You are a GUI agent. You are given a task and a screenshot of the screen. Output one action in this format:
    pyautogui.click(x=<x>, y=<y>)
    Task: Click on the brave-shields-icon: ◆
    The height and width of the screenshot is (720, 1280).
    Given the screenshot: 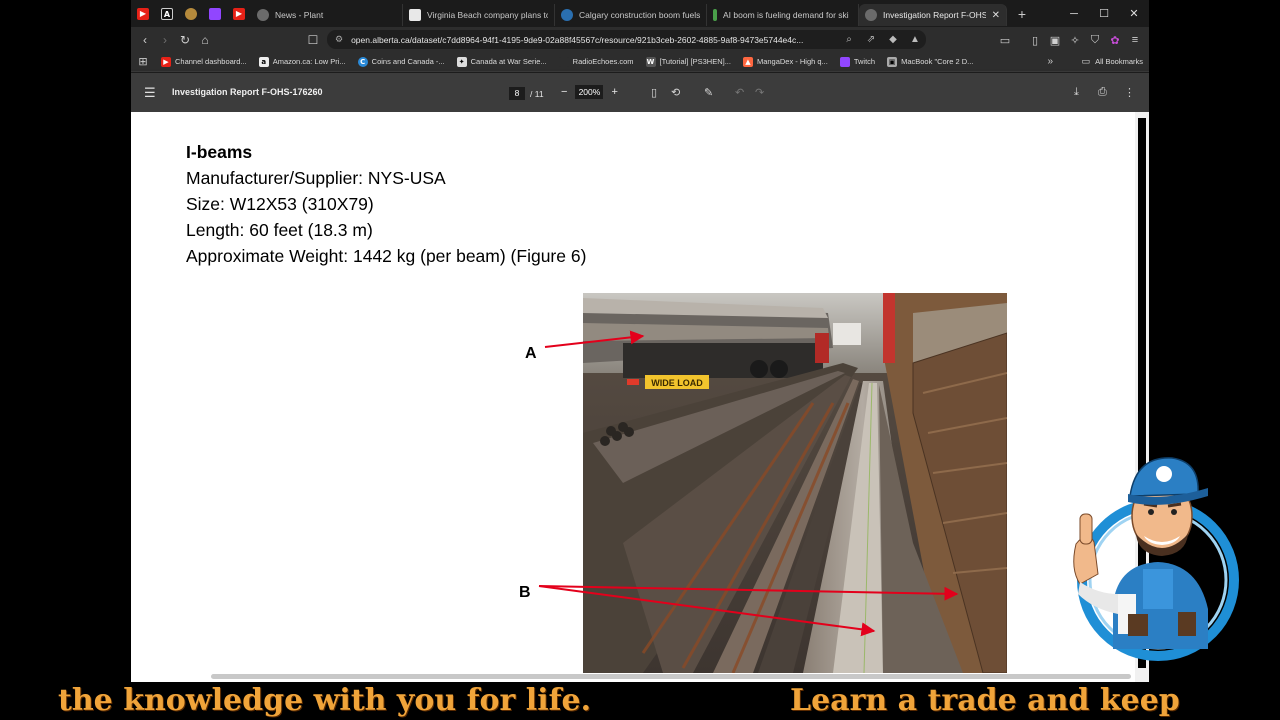 What is the action you would take?
    pyautogui.click(x=893, y=39)
    